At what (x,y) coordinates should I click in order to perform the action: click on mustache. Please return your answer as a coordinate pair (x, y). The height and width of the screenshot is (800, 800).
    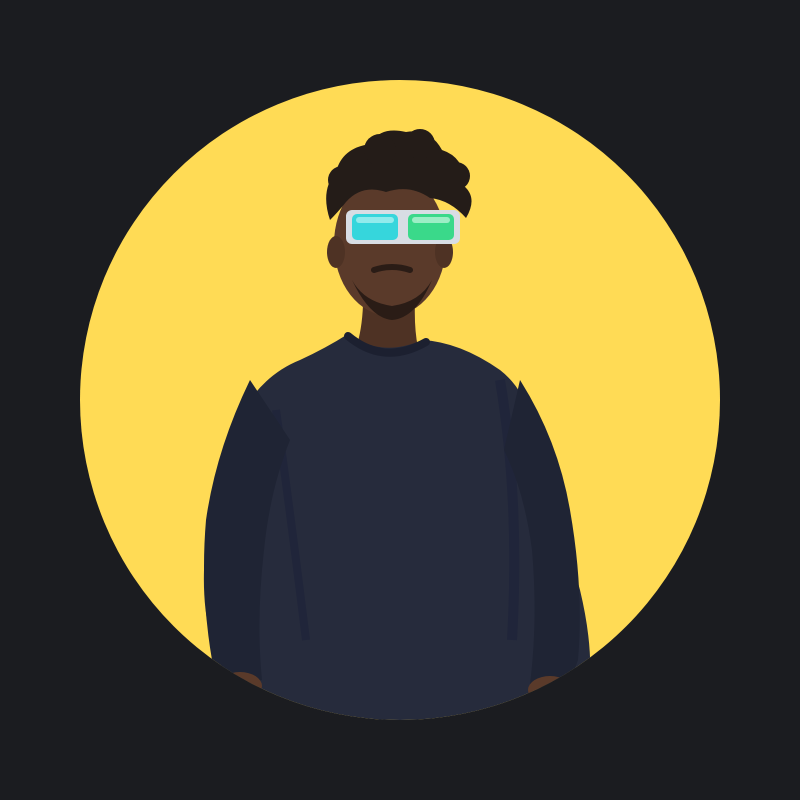
    Looking at the image, I should click on (392, 268).